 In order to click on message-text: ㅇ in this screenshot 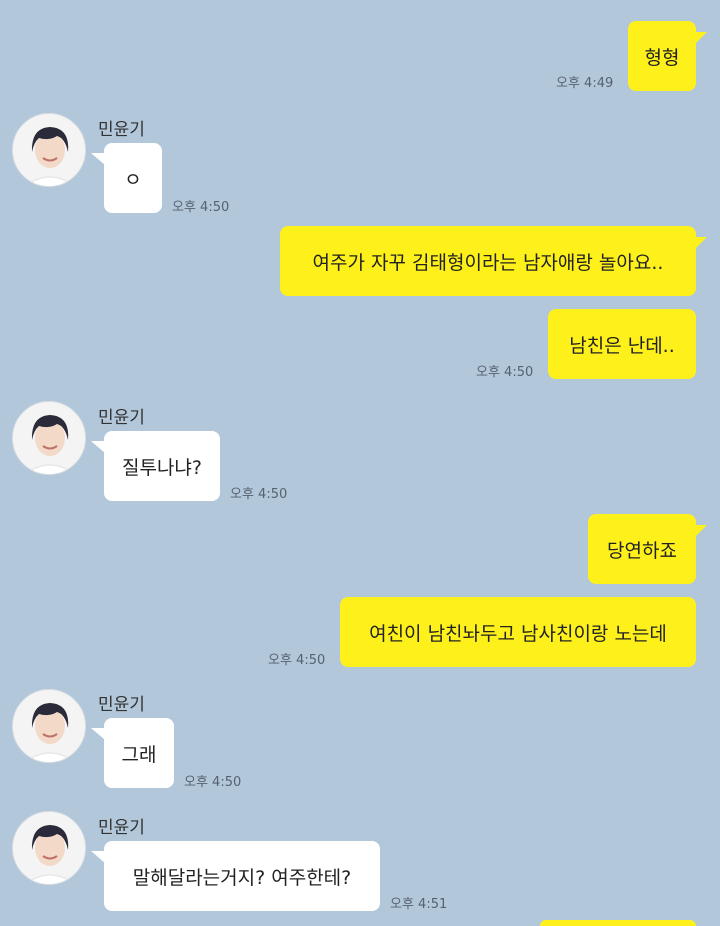, I will do `click(133, 179)`.